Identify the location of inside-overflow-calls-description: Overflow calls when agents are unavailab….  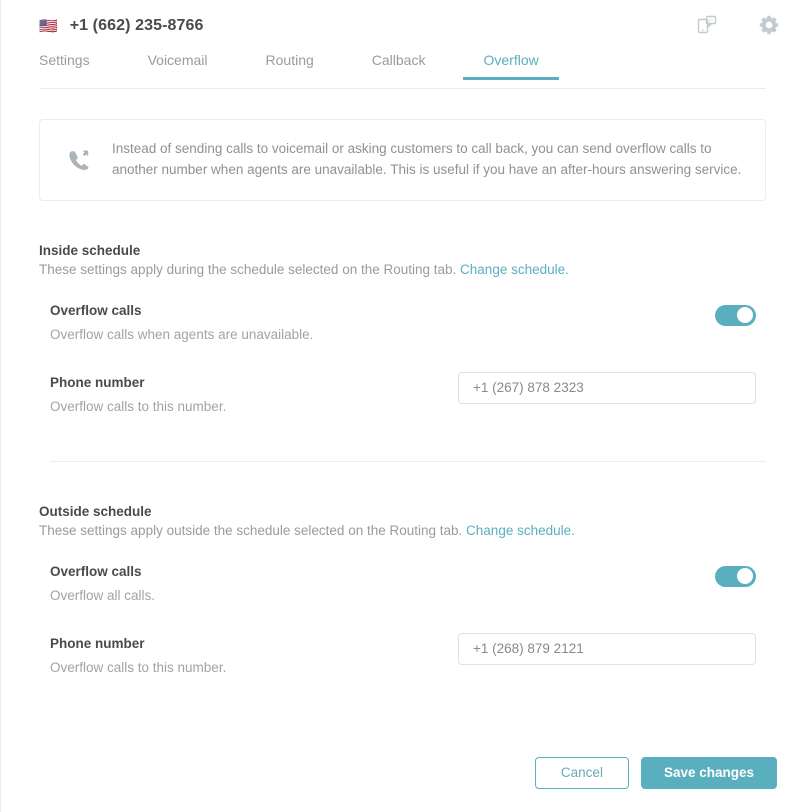
(182, 334).